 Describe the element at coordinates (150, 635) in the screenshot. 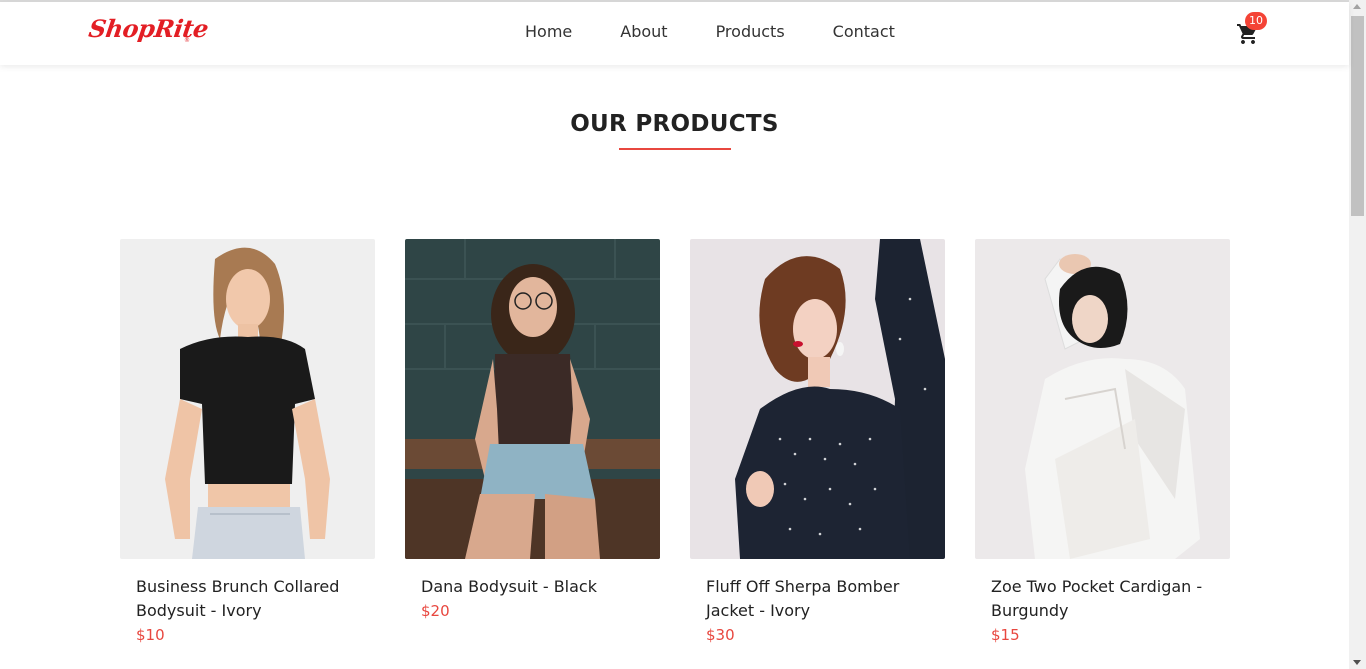

I see `product-price: $10` at that location.